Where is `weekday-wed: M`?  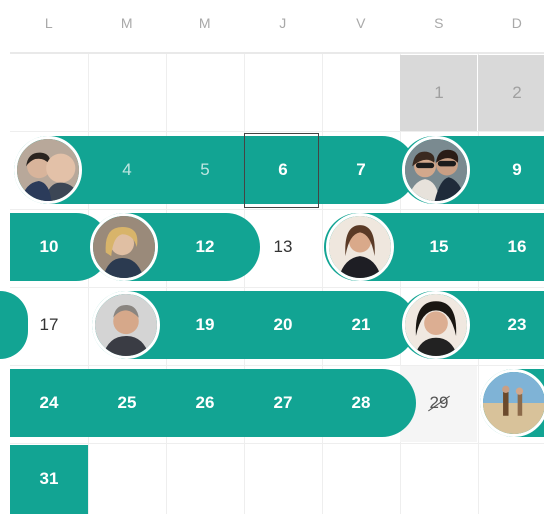
weekday-wed: M is located at coordinates (205, 23).